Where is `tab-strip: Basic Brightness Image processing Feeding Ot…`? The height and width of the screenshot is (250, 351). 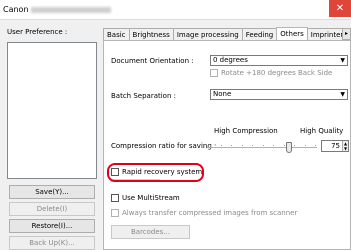
tab-strip: Basic Brightness Image processing Feeding Ot… is located at coordinates (227, 34).